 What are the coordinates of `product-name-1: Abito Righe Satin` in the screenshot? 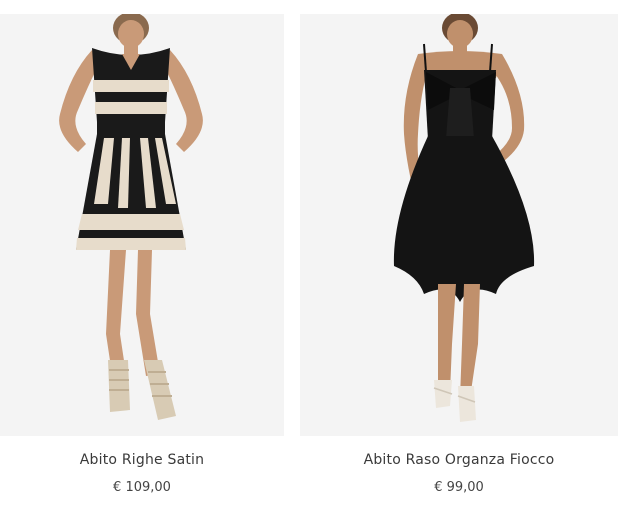 It's located at (142, 460).